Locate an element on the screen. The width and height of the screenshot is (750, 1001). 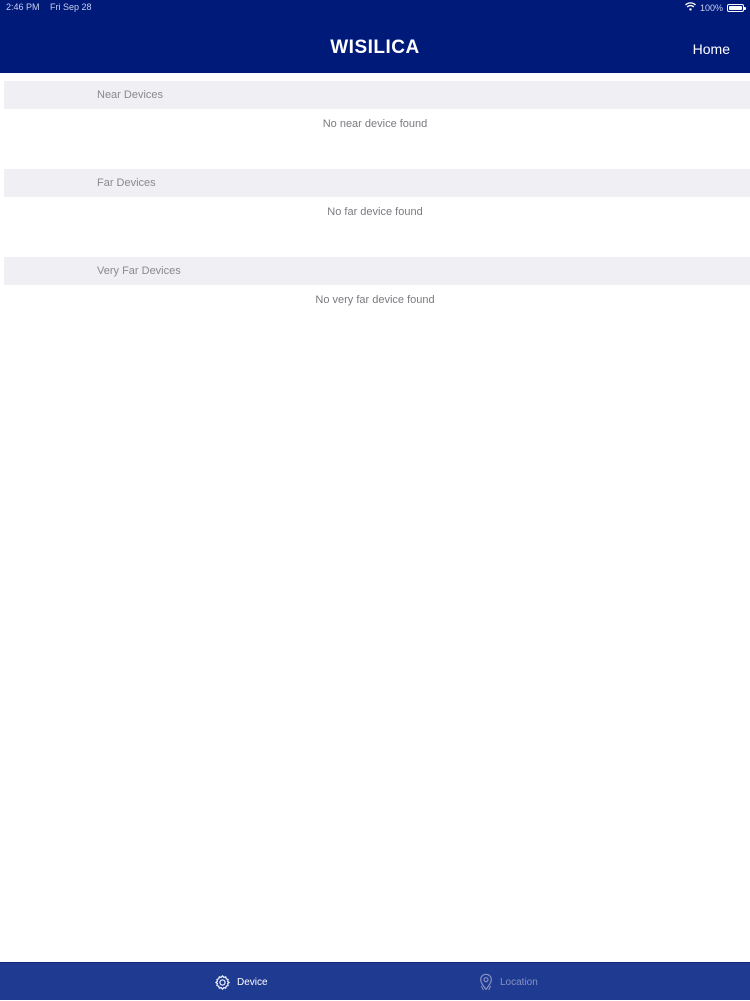
tab-location: Location is located at coordinates (508, 982).